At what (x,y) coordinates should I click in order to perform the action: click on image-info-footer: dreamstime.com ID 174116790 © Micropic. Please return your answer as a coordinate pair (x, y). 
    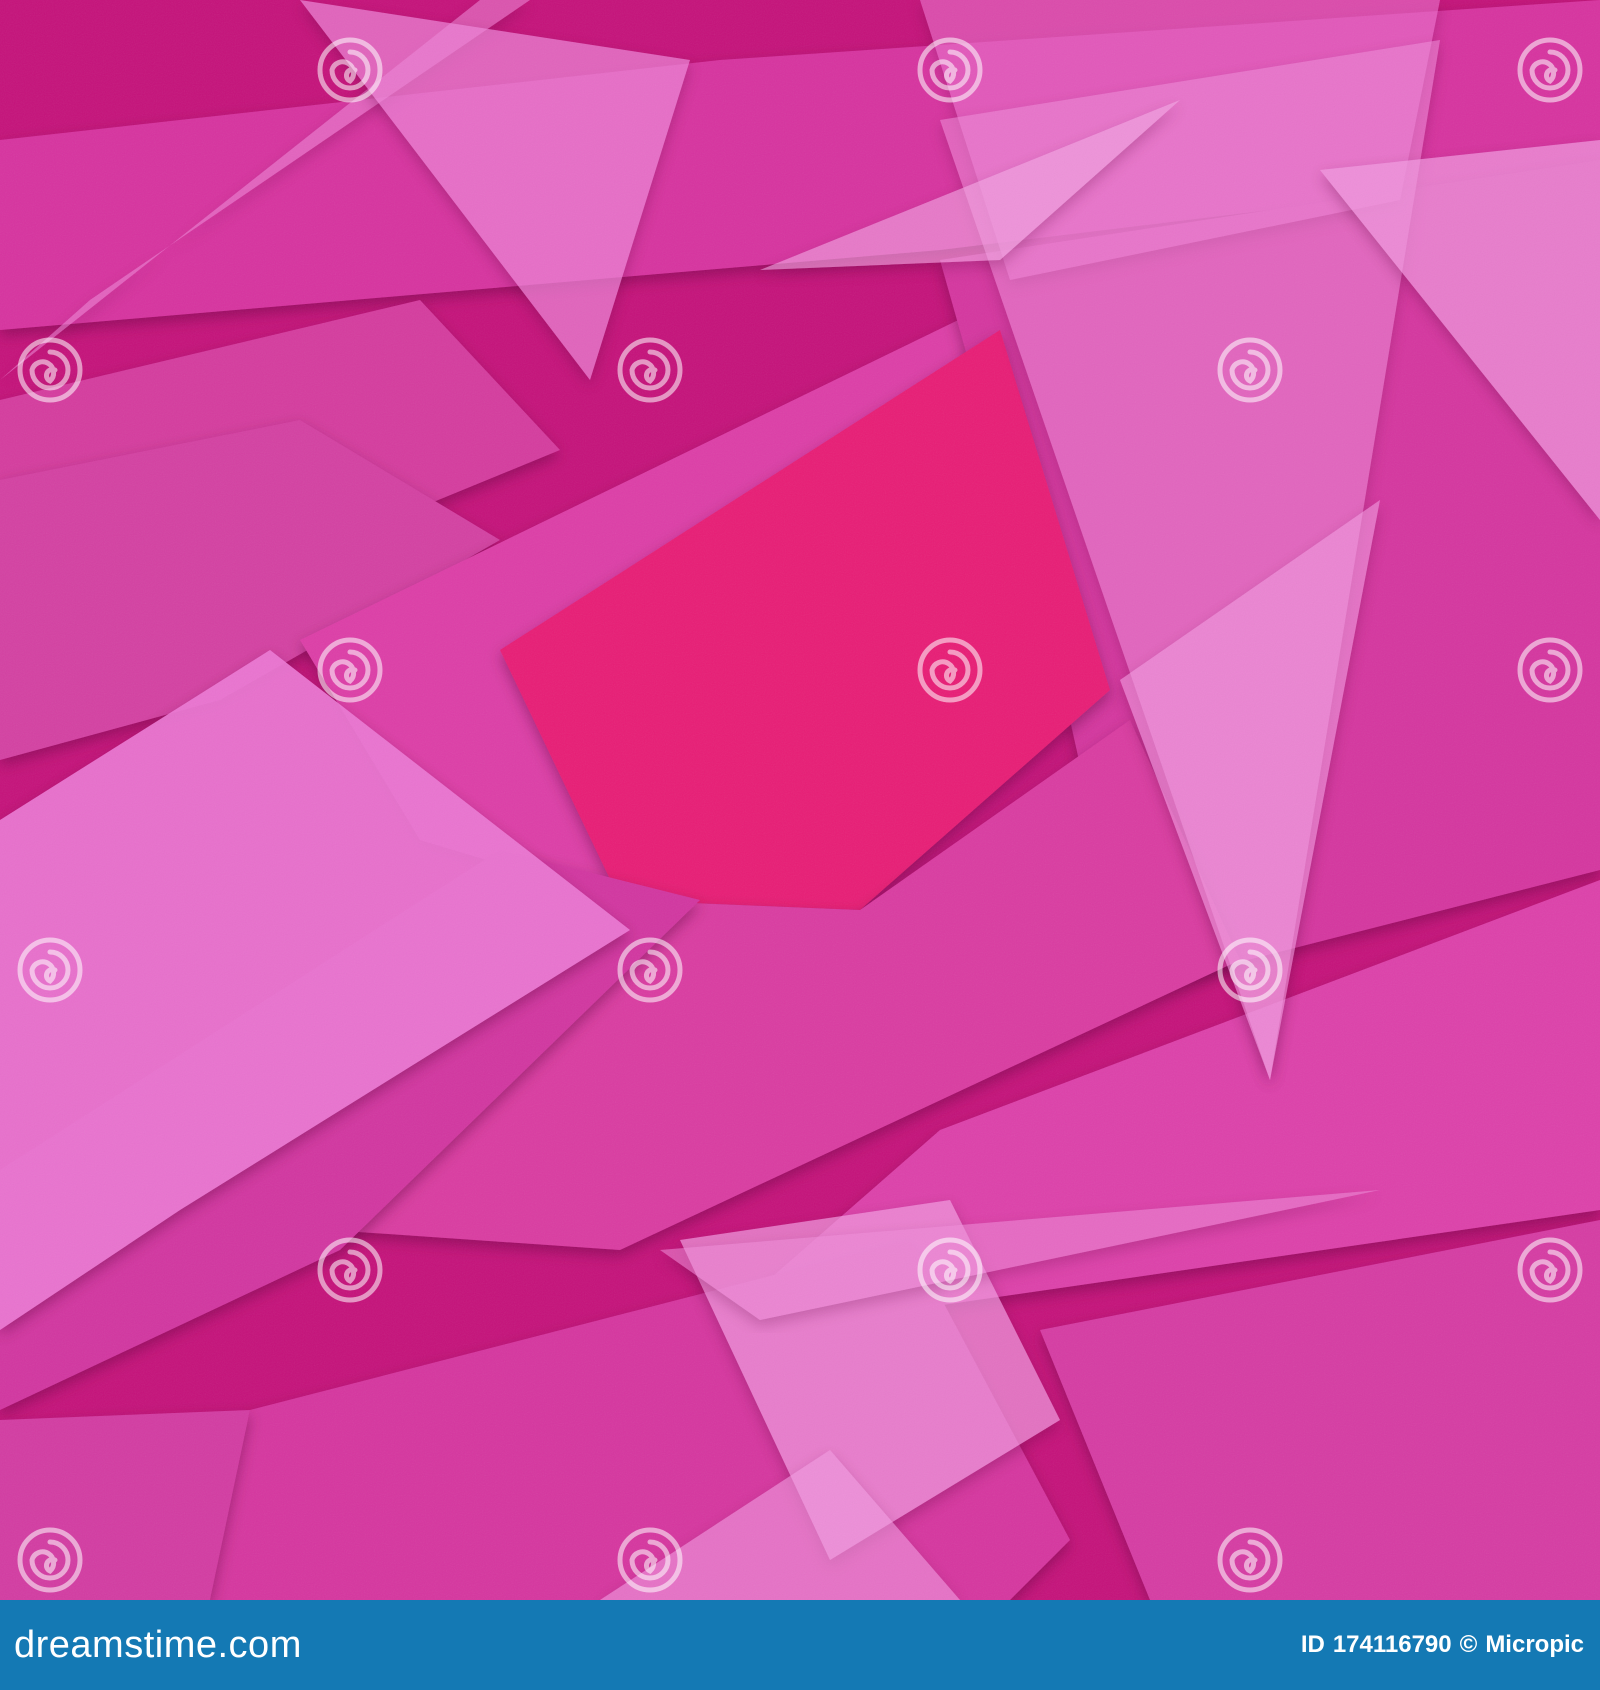
    Looking at the image, I should click on (800, 1645).